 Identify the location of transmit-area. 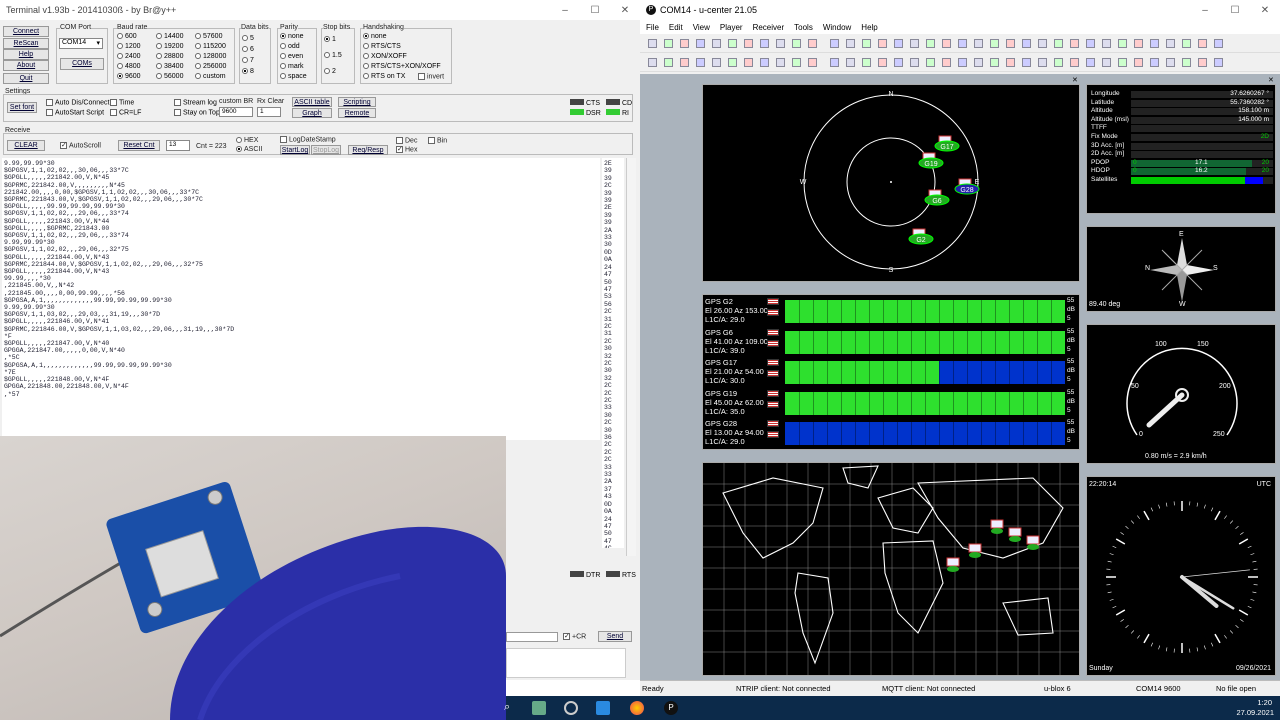
(566, 663).